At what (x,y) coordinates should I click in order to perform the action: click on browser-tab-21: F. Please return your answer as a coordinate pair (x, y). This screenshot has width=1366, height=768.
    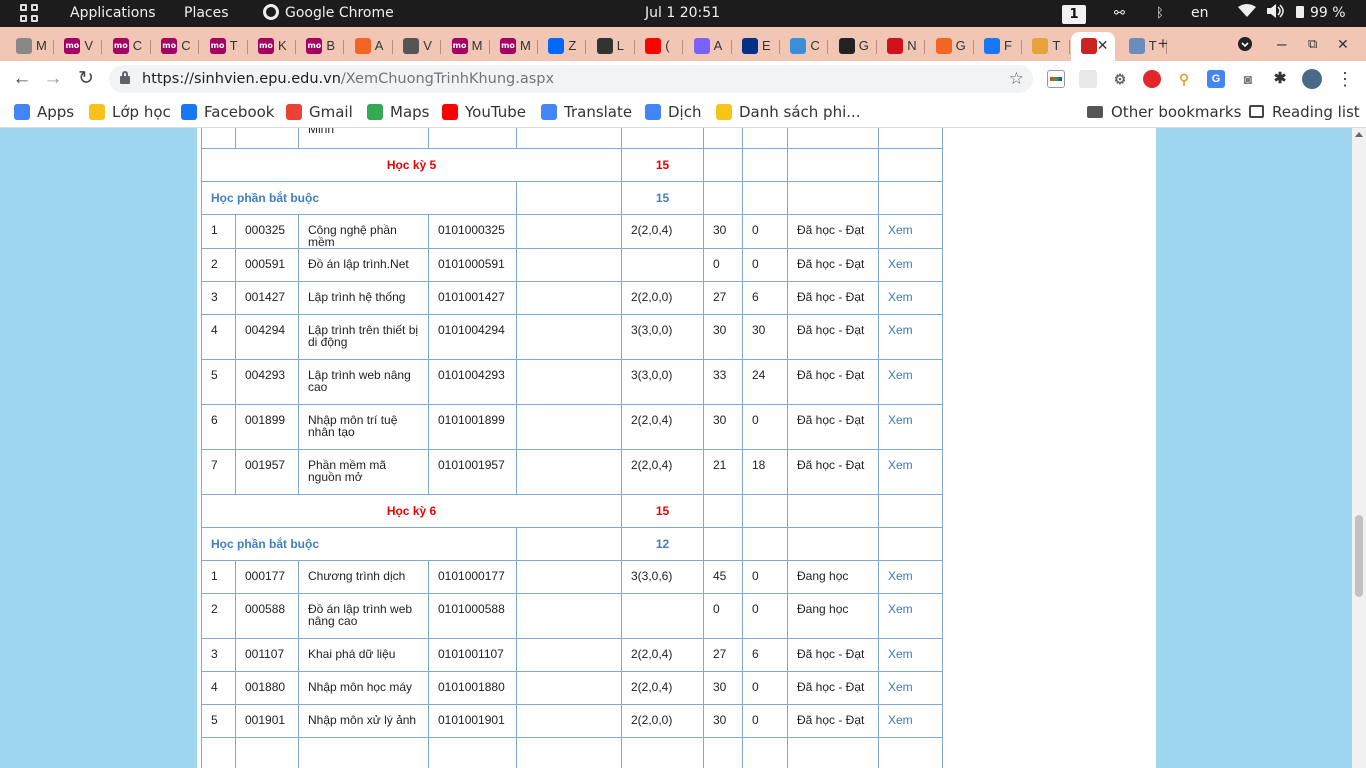
    Looking at the image, I should click on (998, 46).